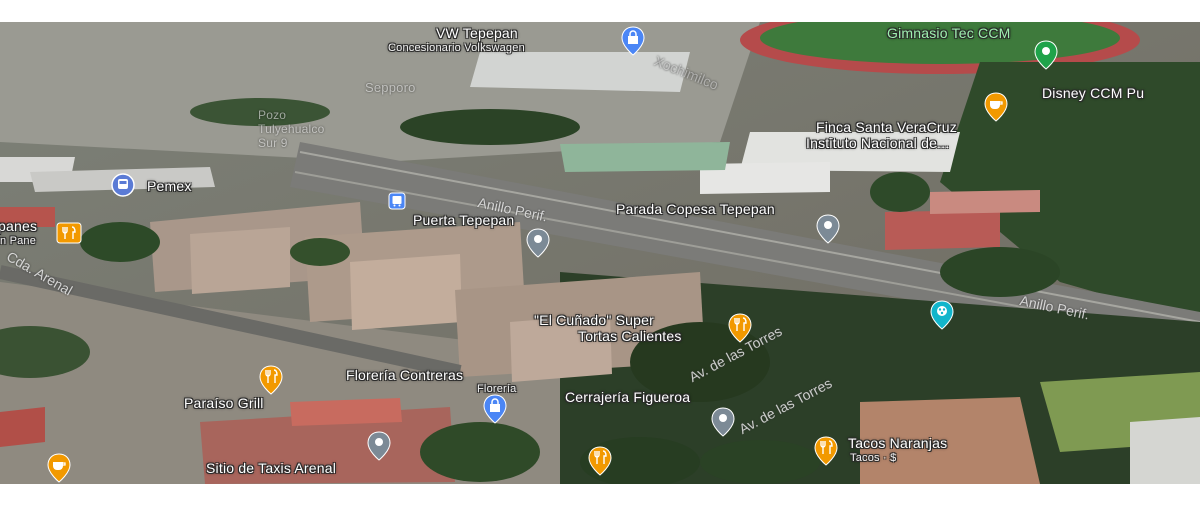 The width and height of the screenshot is (1200, 507). I want to click on transit-station-icon, so click(122, 187).